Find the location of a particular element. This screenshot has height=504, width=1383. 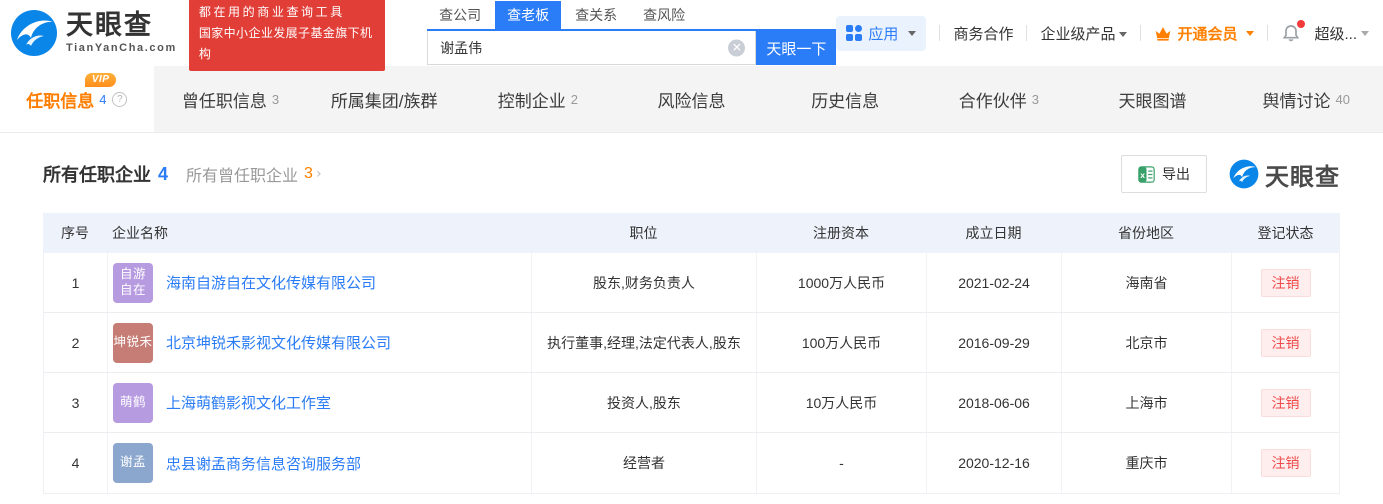

section-tab-label: 合作伙伴 is located at coordinates (992, 101).